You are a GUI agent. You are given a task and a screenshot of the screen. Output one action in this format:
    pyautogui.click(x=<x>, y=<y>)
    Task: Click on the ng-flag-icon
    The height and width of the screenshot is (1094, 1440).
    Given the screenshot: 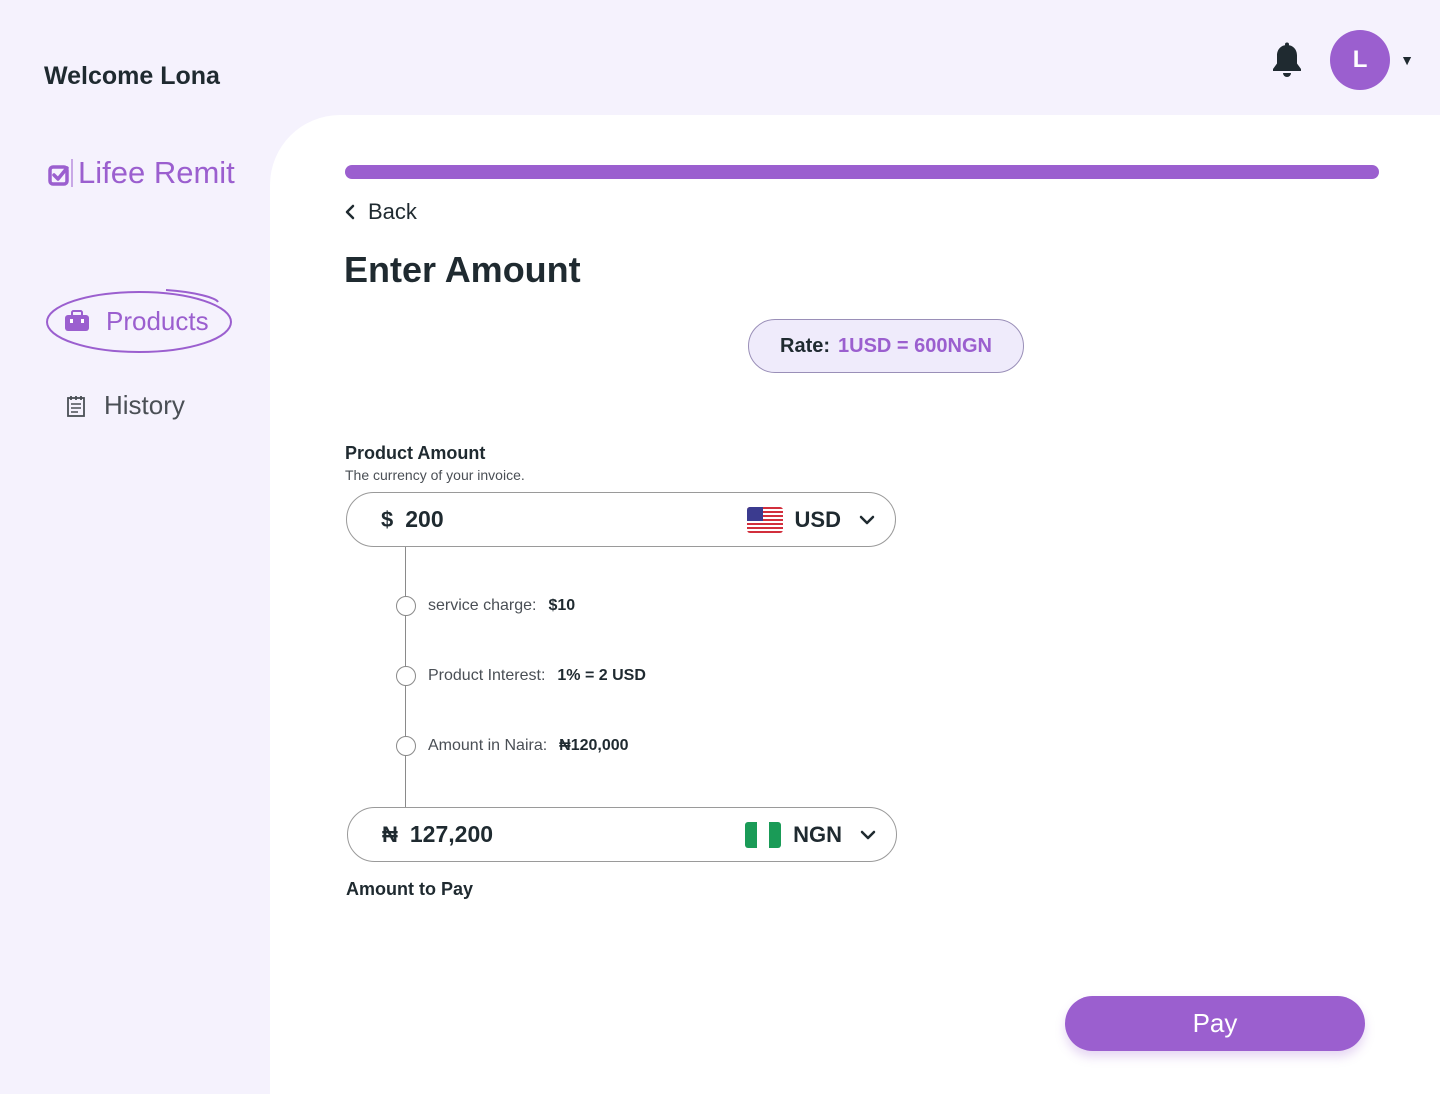 What is the action you would take?
    pyautogui.click(x=763, y=834)
    